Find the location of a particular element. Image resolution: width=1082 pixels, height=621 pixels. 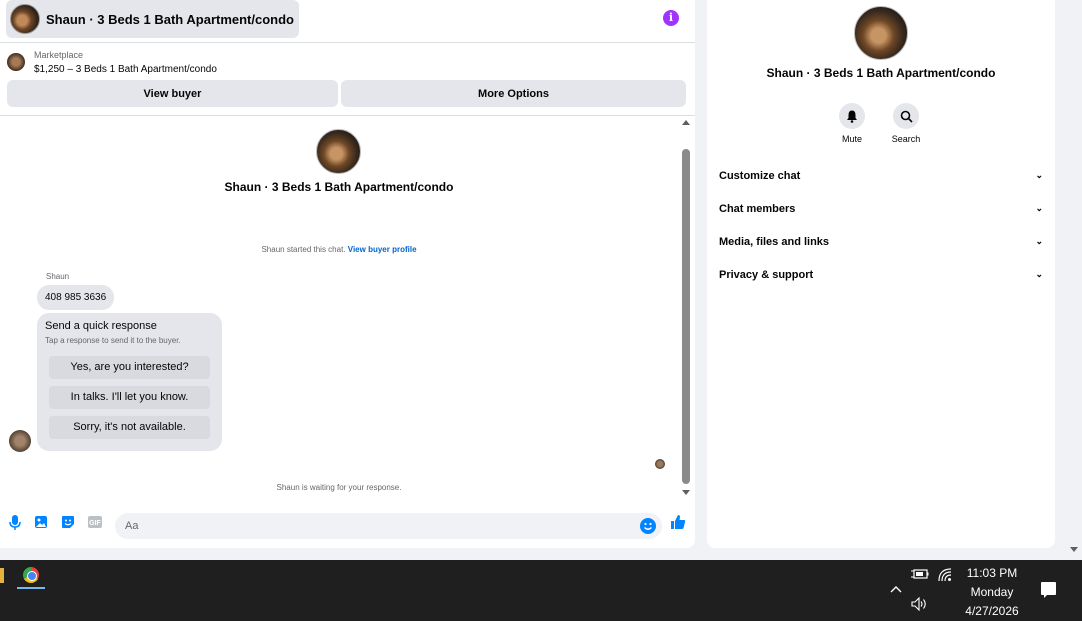

gif-icon: GIF is located at coordinates (95, 522).